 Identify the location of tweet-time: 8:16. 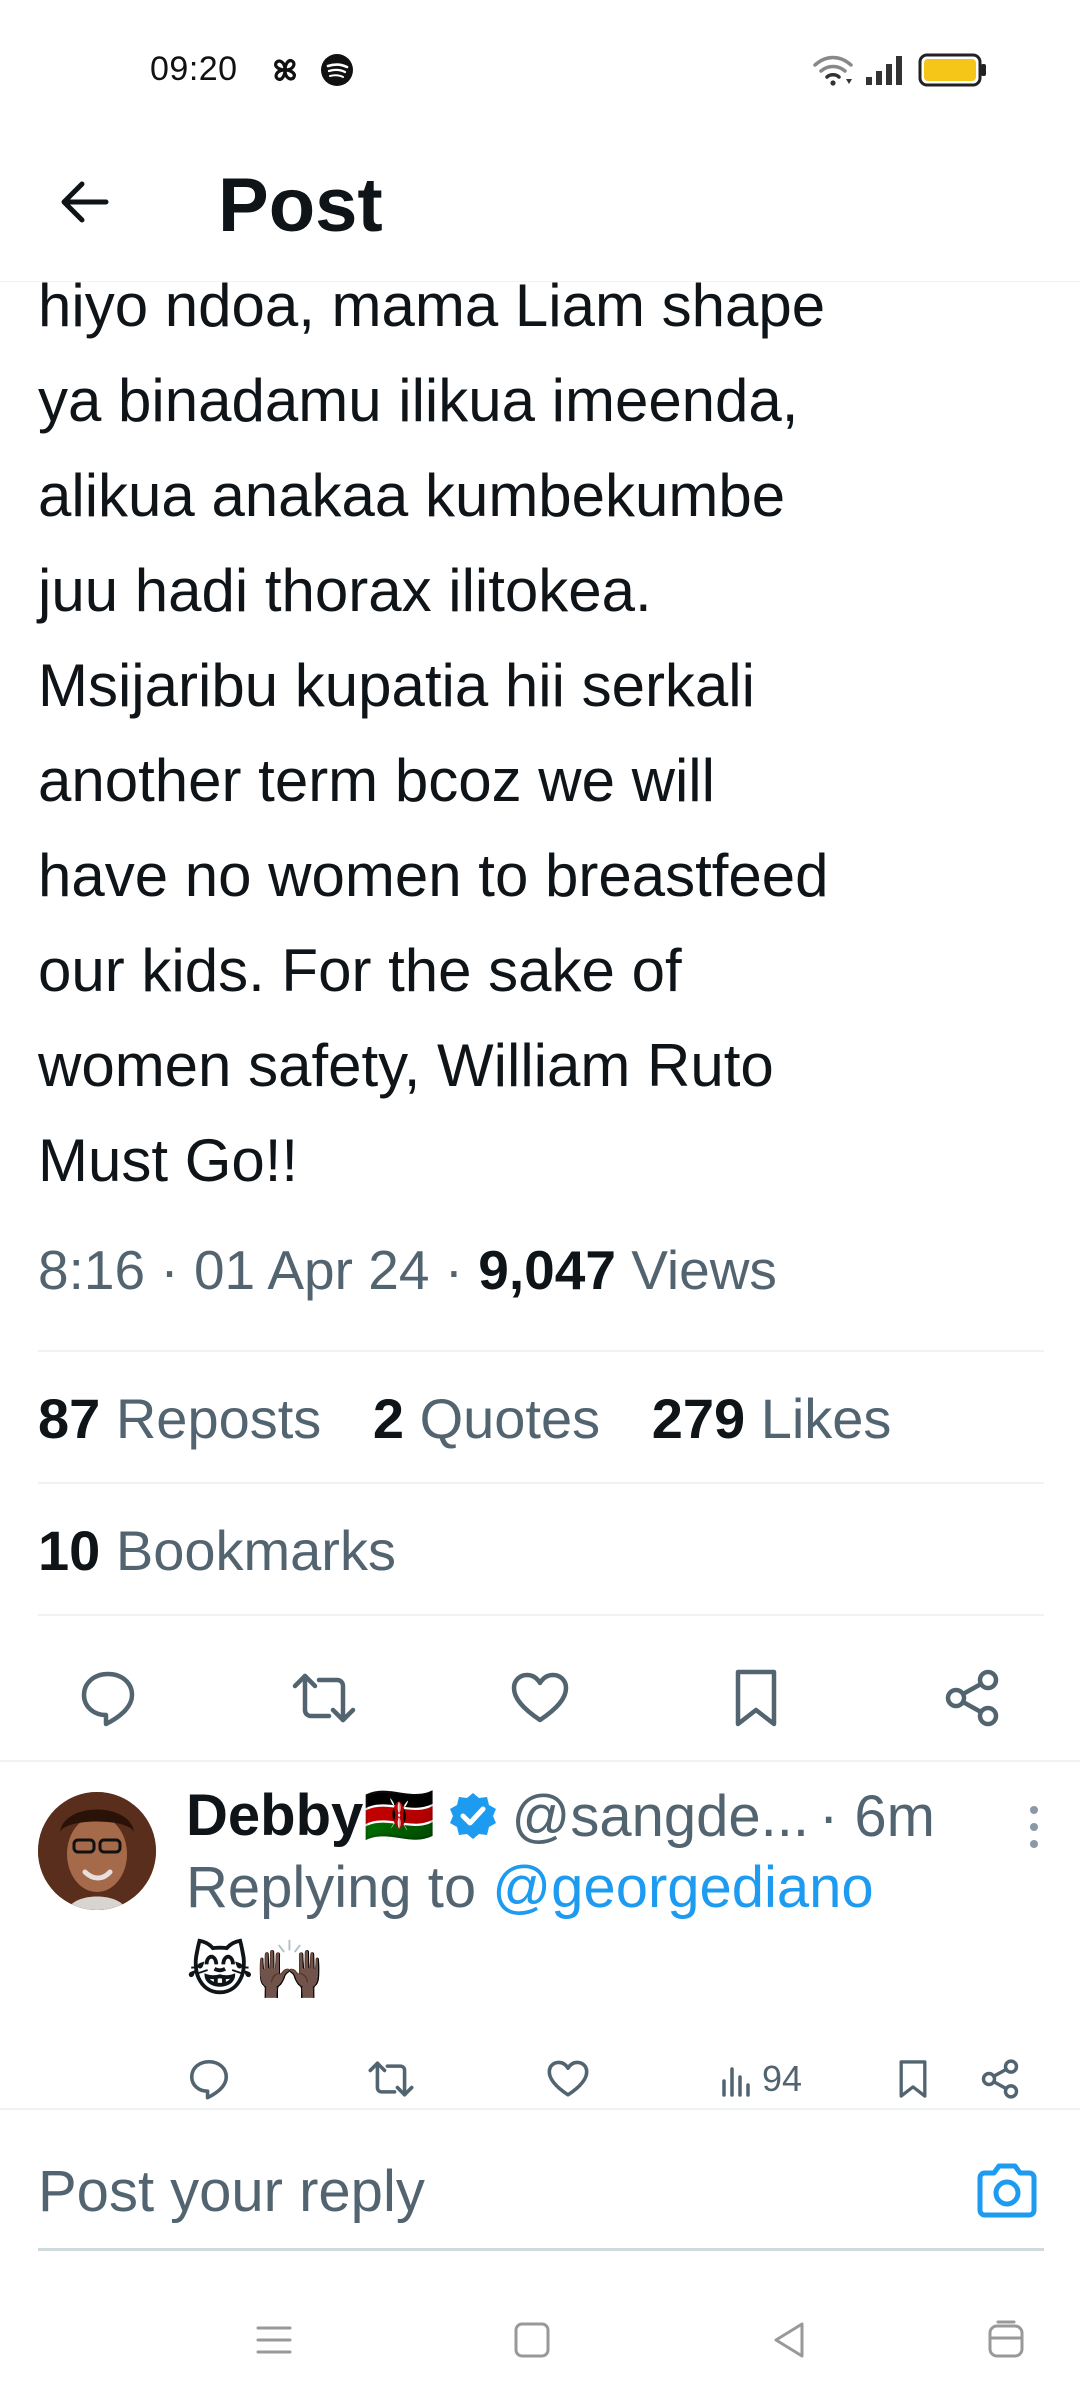
(92, 1270).